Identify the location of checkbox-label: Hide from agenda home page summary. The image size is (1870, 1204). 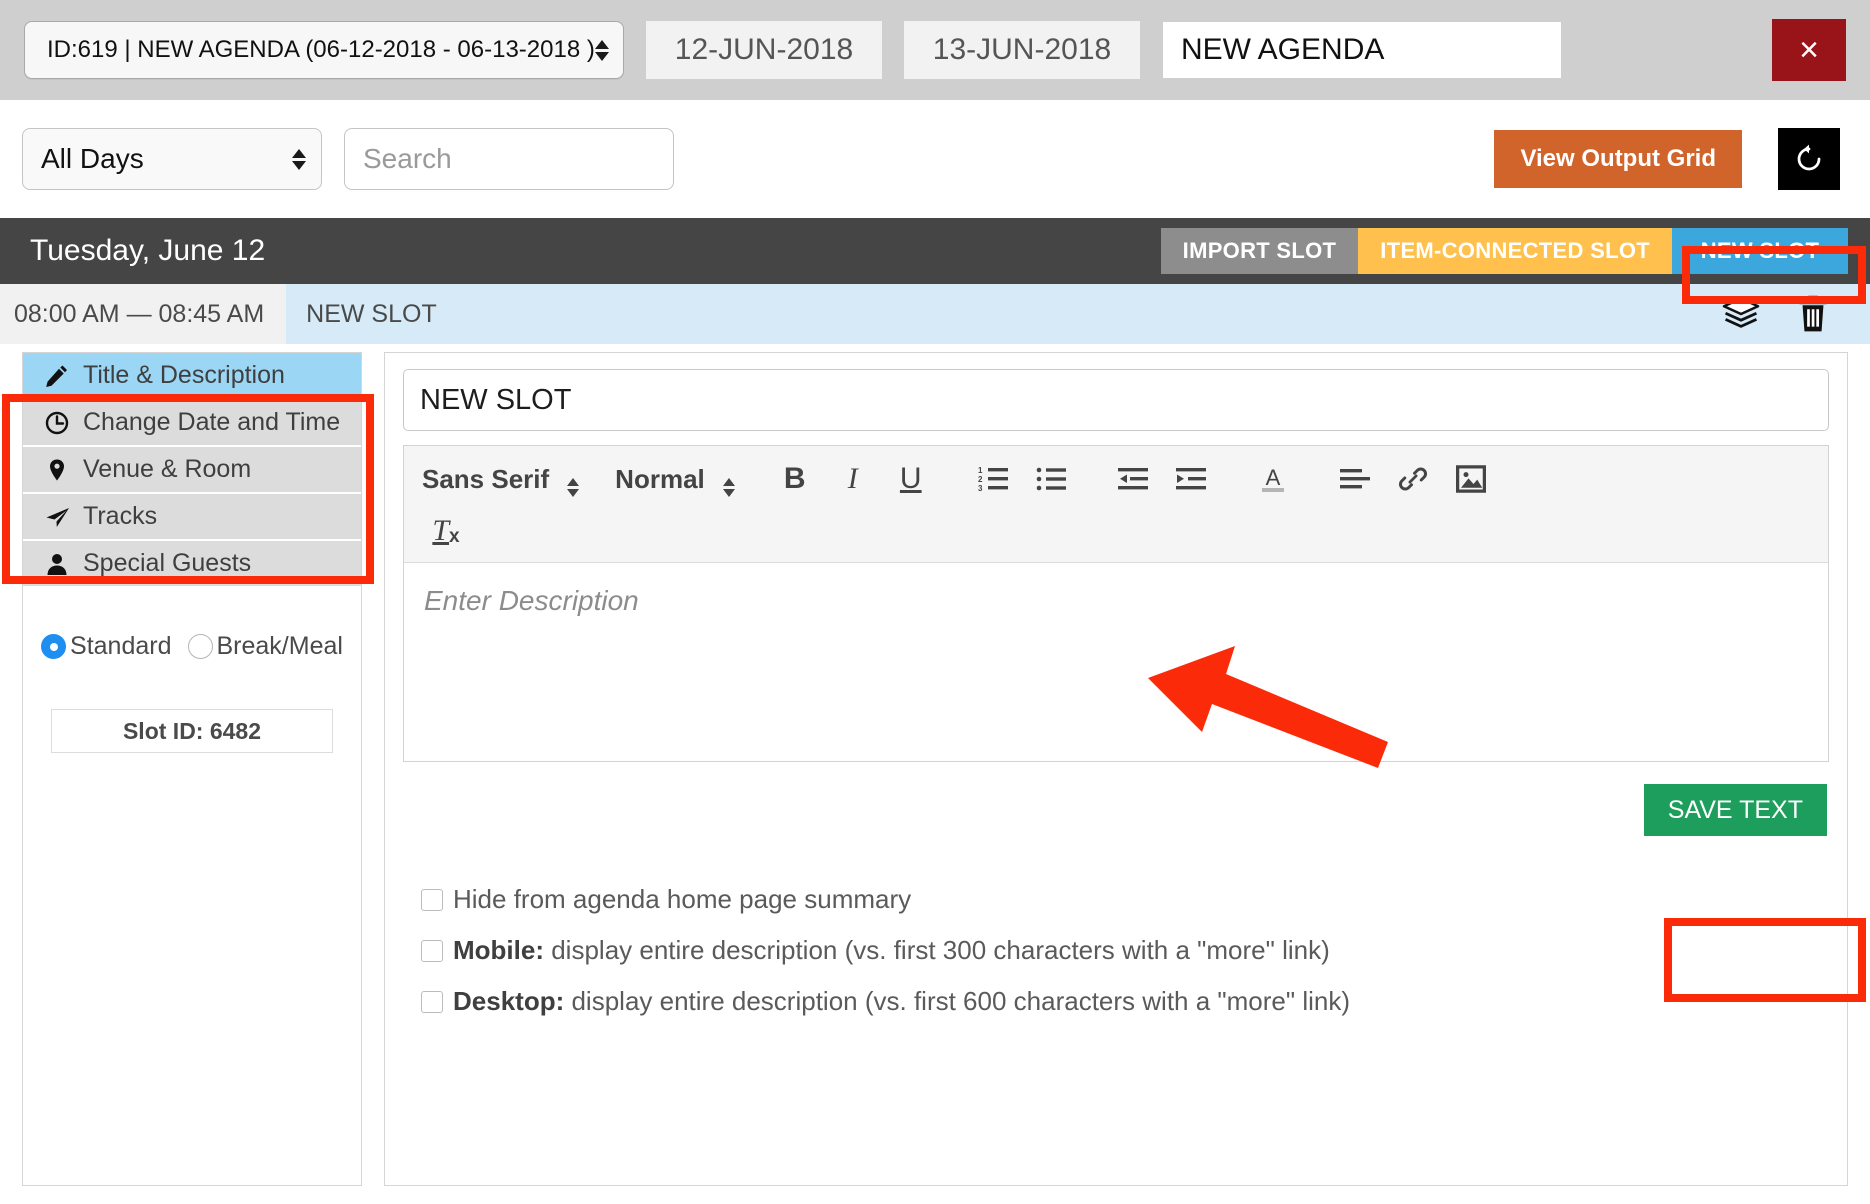
(682, 899).